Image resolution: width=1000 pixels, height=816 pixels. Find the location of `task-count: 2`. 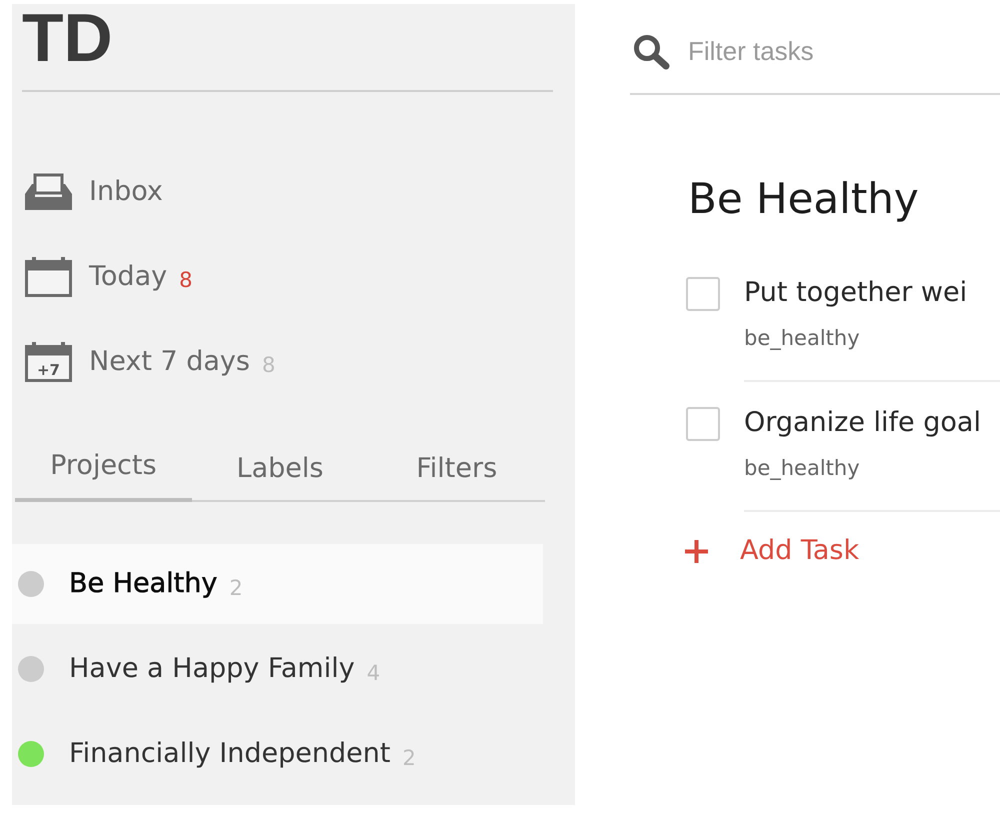

task-count: 2 is located at coordinates (236, 588).